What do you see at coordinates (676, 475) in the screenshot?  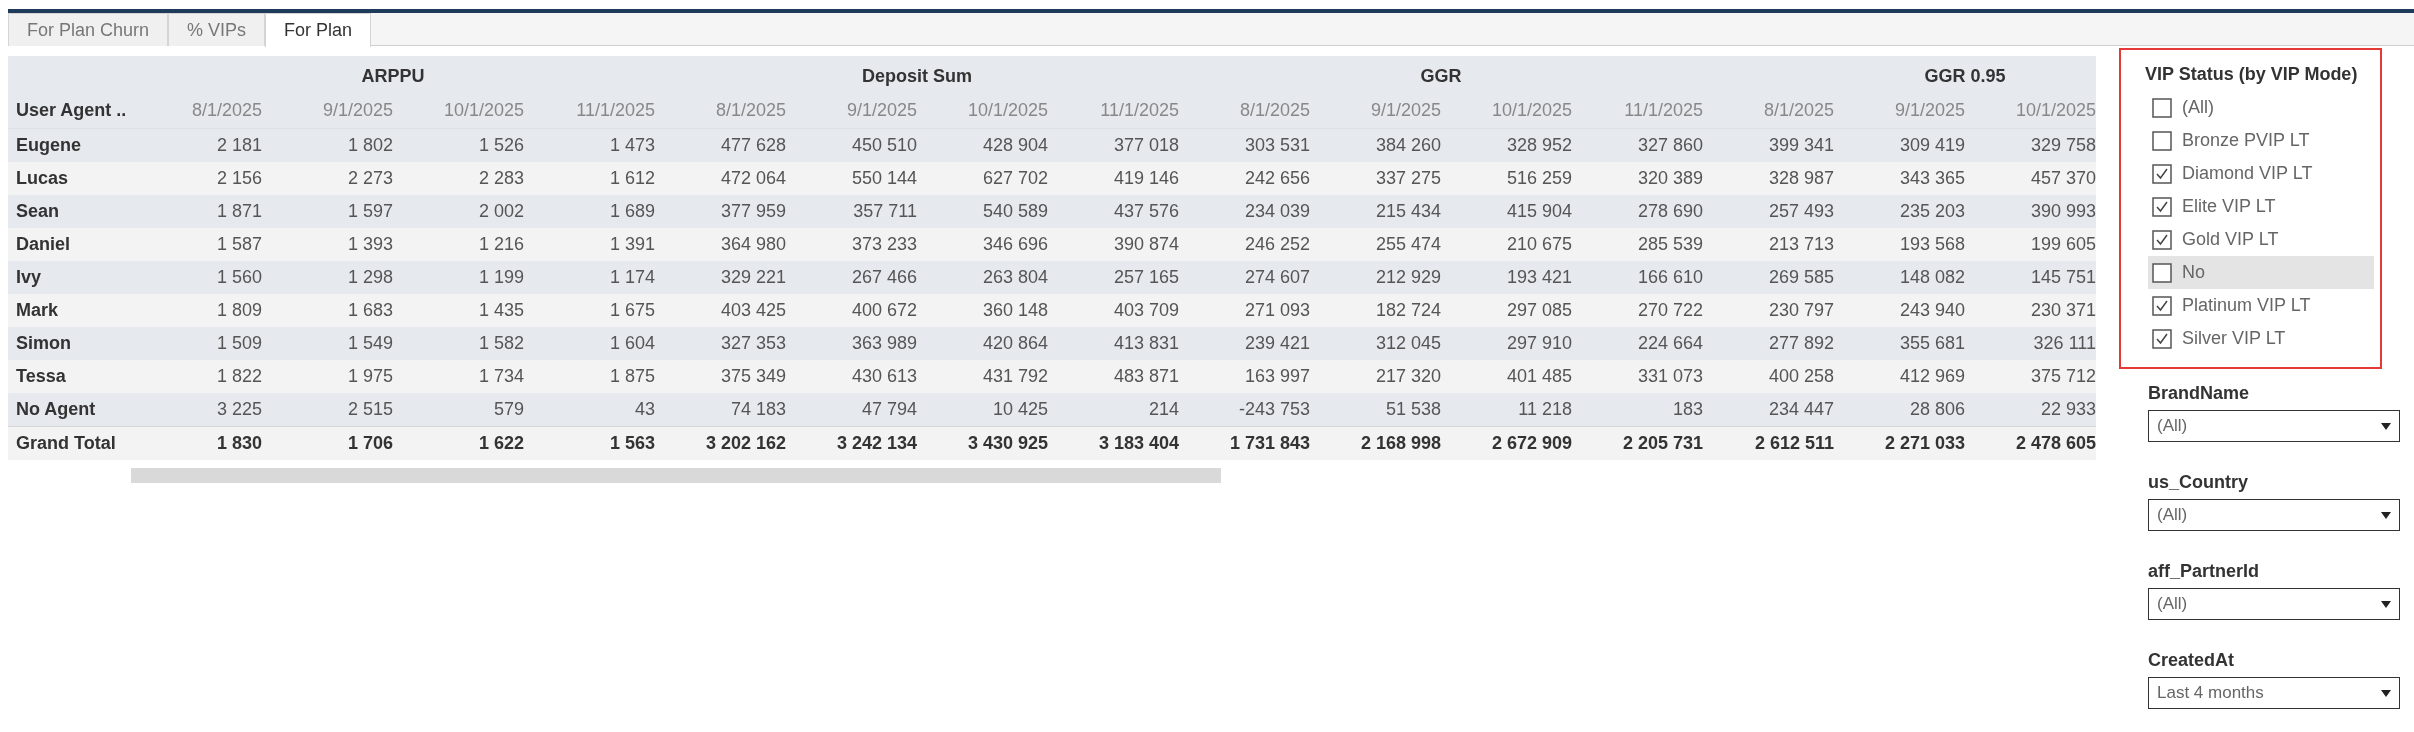 I see `scrollbar` at bounding box center [676, 475].